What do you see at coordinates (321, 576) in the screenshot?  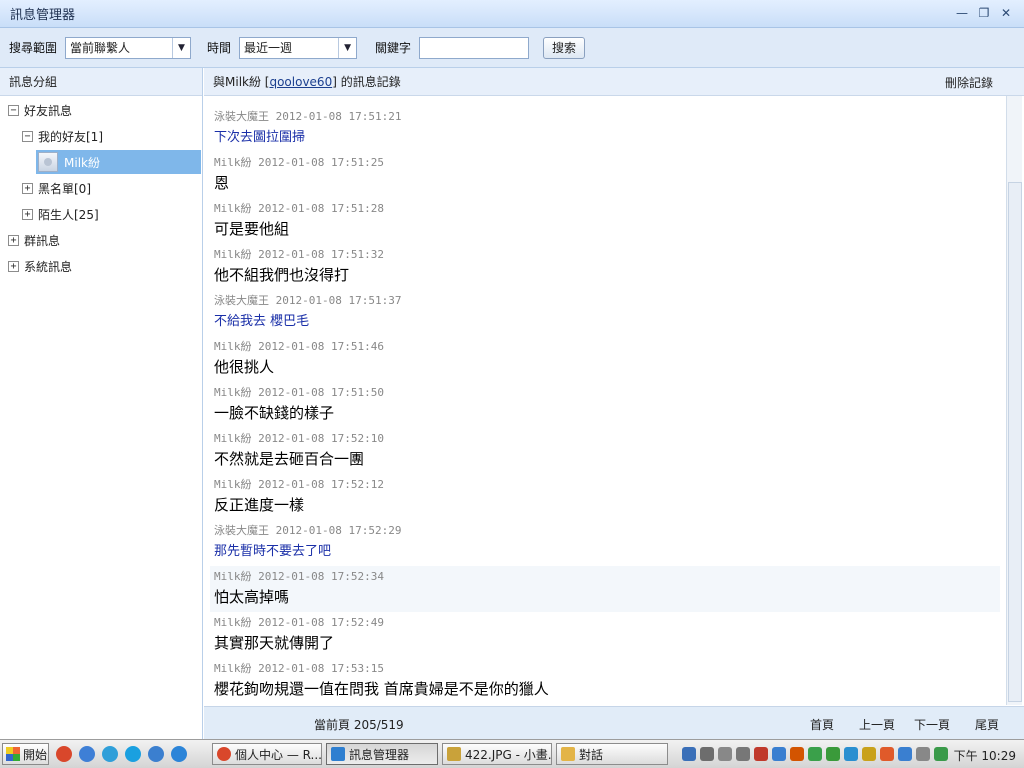 I see `message-time: 2012-01-08 17:52:34` at bounding box center [321, 576].